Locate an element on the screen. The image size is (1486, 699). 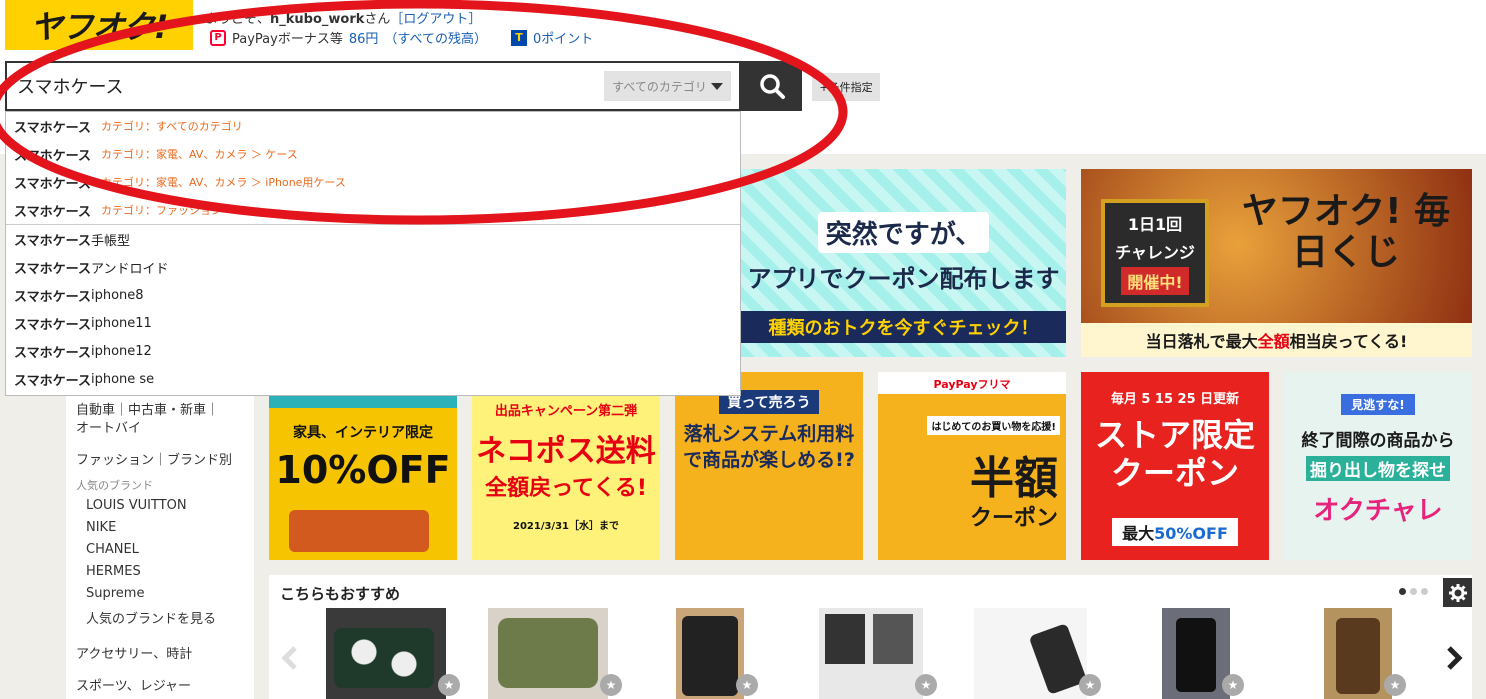
category-select: すべてのカテゴリ is located at coordinates (667, 86).